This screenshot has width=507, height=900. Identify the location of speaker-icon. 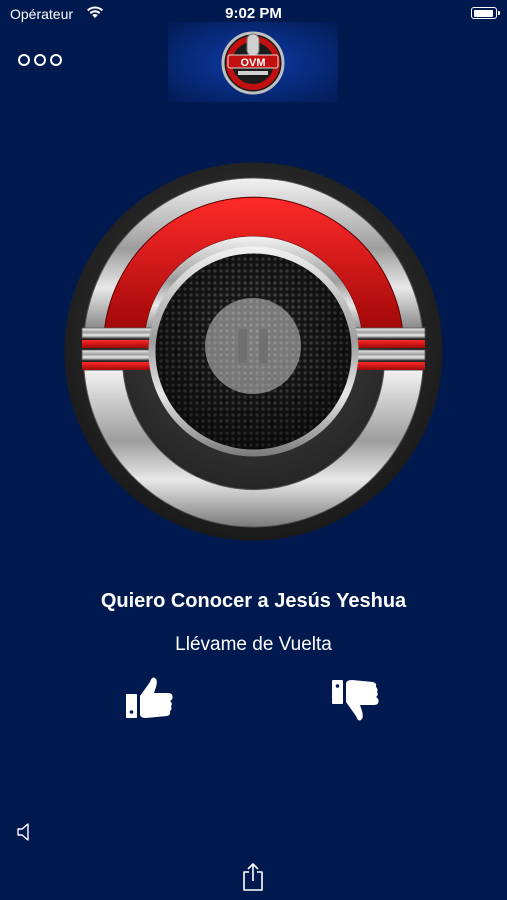
(25, 832).